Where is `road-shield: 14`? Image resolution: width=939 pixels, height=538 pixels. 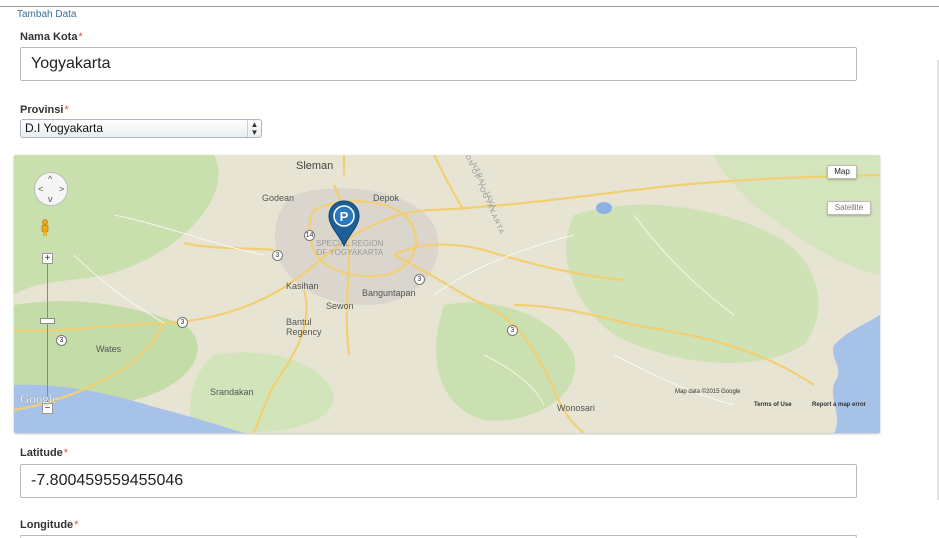 road-shield: 14 is located at coordinates (309, 235).